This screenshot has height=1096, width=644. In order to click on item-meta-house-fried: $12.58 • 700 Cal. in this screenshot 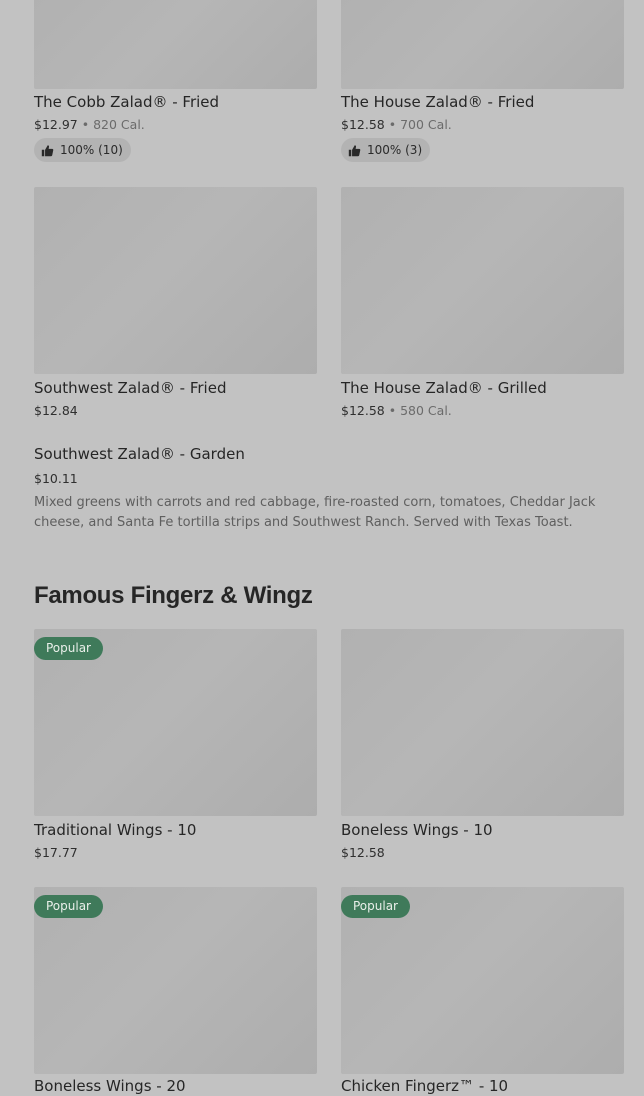, I will do `click(396, 125)`.